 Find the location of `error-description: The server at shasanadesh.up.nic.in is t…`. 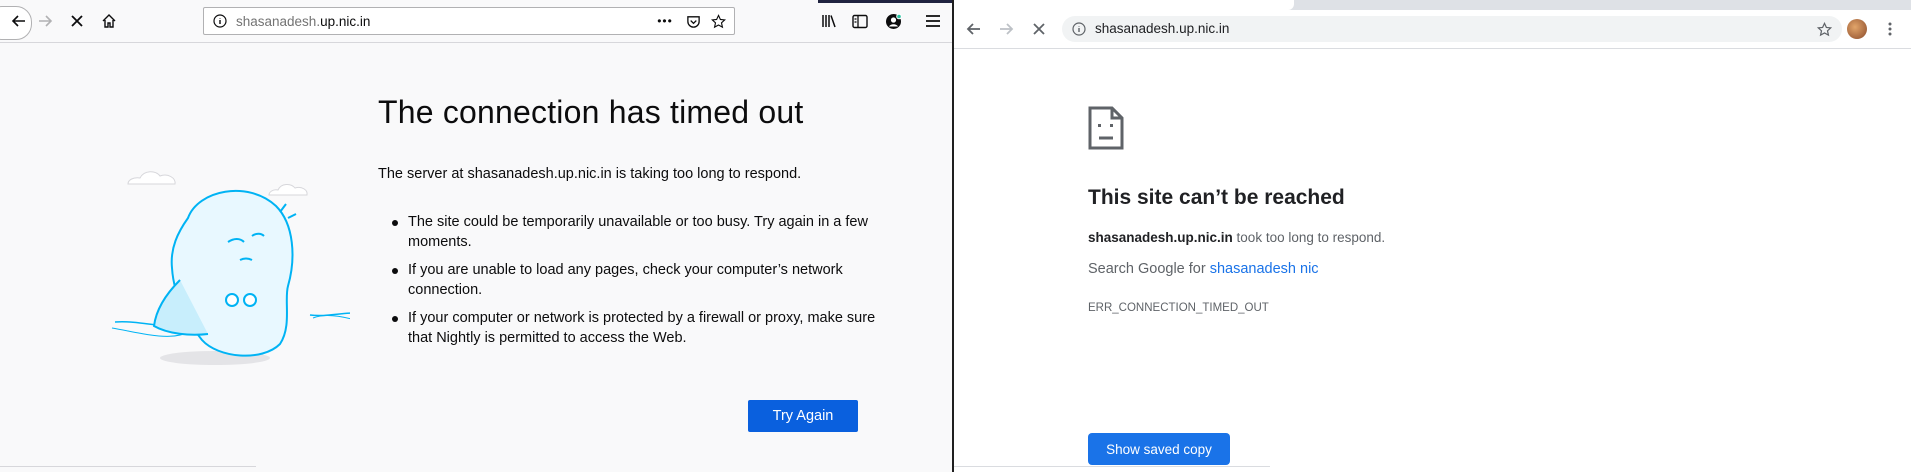

error-description: The server at shasanadesh.up.nic.in is t… is located at coordinates (590, 174).